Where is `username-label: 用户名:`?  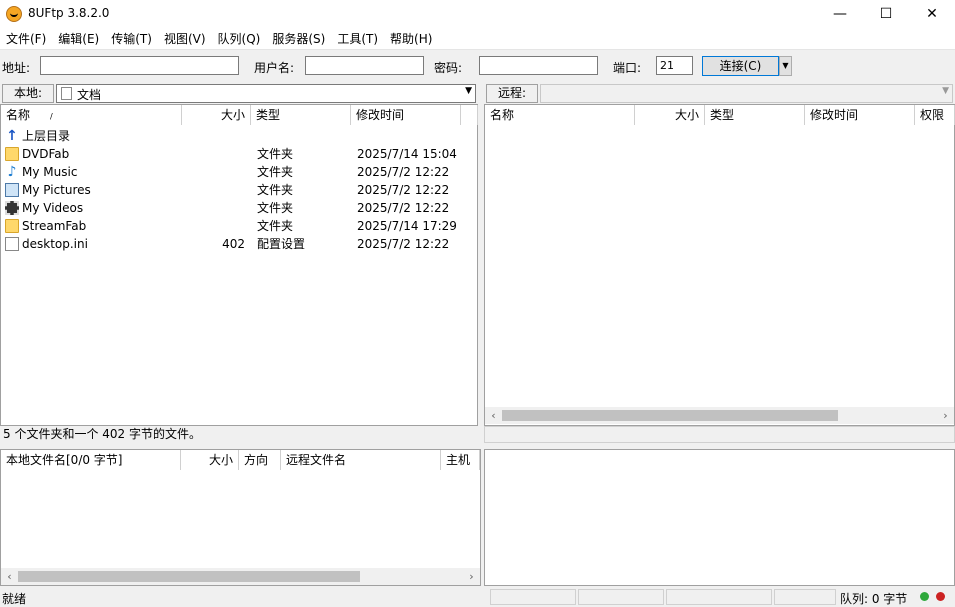 username-label: 用户名: is located at coordinates (274, 68).